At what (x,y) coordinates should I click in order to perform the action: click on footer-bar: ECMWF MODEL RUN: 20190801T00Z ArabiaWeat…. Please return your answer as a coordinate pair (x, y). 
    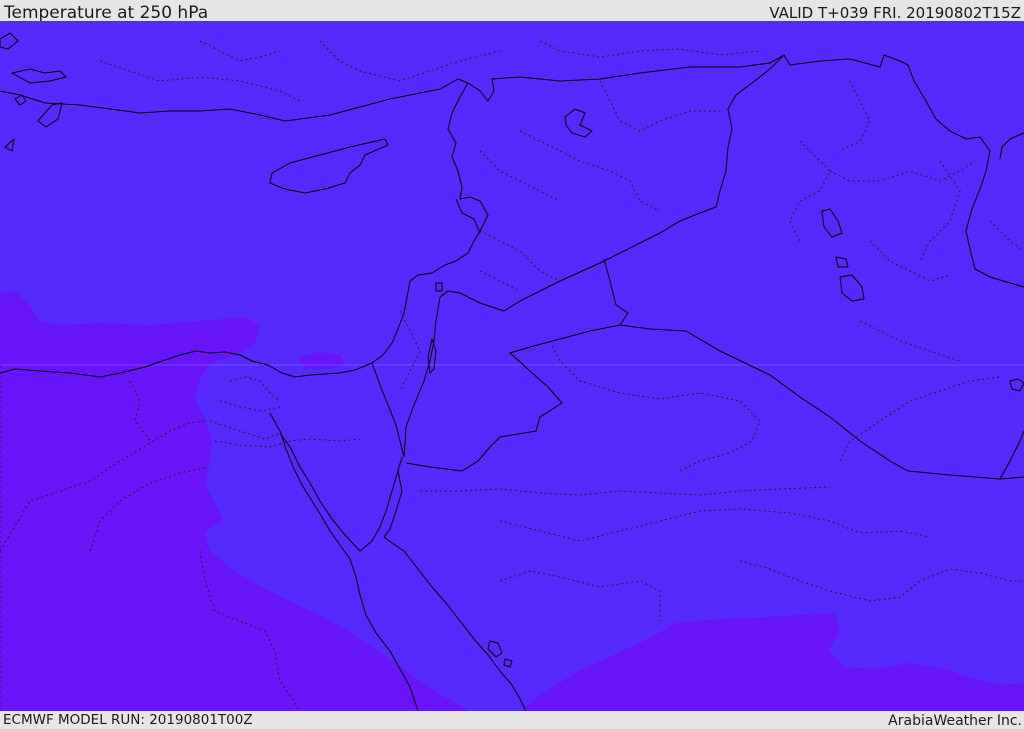
    Looking at the image, I should click on (512, 720).